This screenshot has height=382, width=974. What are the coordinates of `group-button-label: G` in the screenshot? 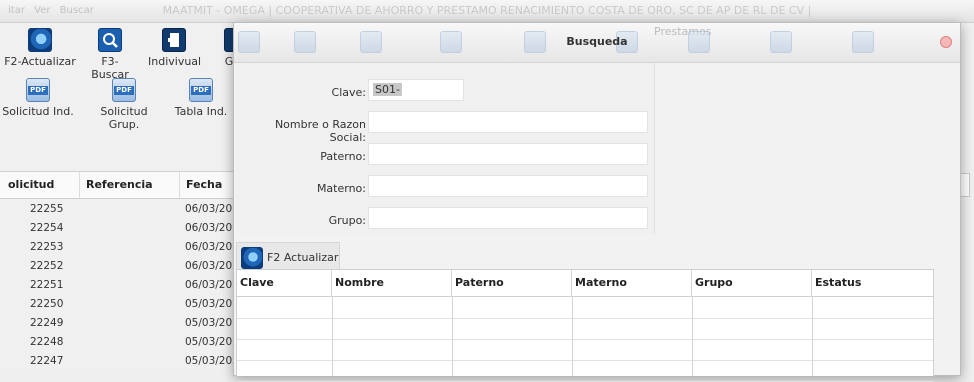 It's located at (229, 61).